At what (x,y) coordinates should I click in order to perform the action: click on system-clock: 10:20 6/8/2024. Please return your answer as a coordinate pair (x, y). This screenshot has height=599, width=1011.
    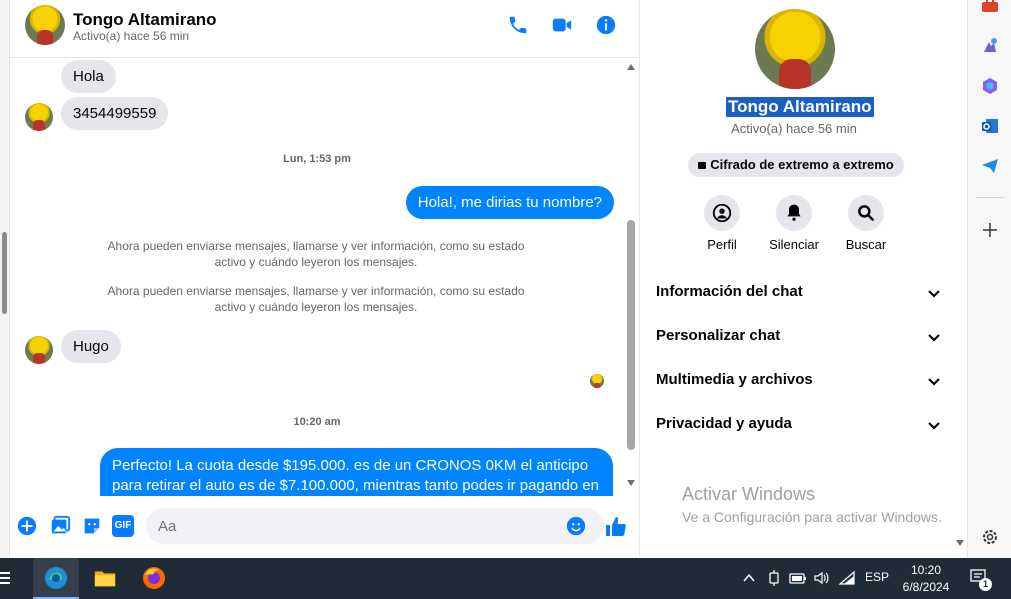
    Looking at the image, I should click on (926, 579).